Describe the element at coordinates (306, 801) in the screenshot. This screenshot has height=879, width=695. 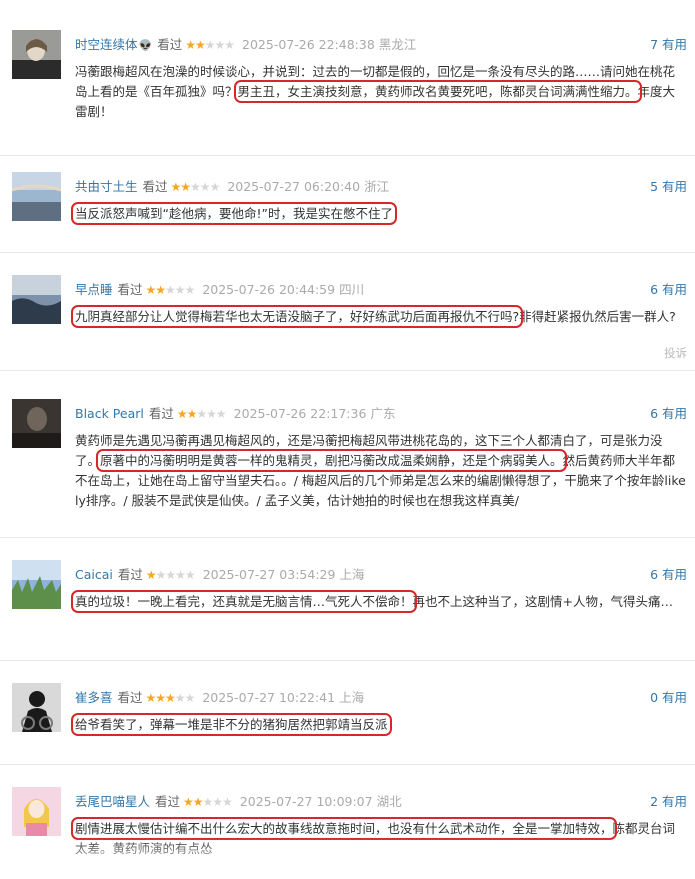
I see `review-time: 2025-07-27 10:09:07` at that location.